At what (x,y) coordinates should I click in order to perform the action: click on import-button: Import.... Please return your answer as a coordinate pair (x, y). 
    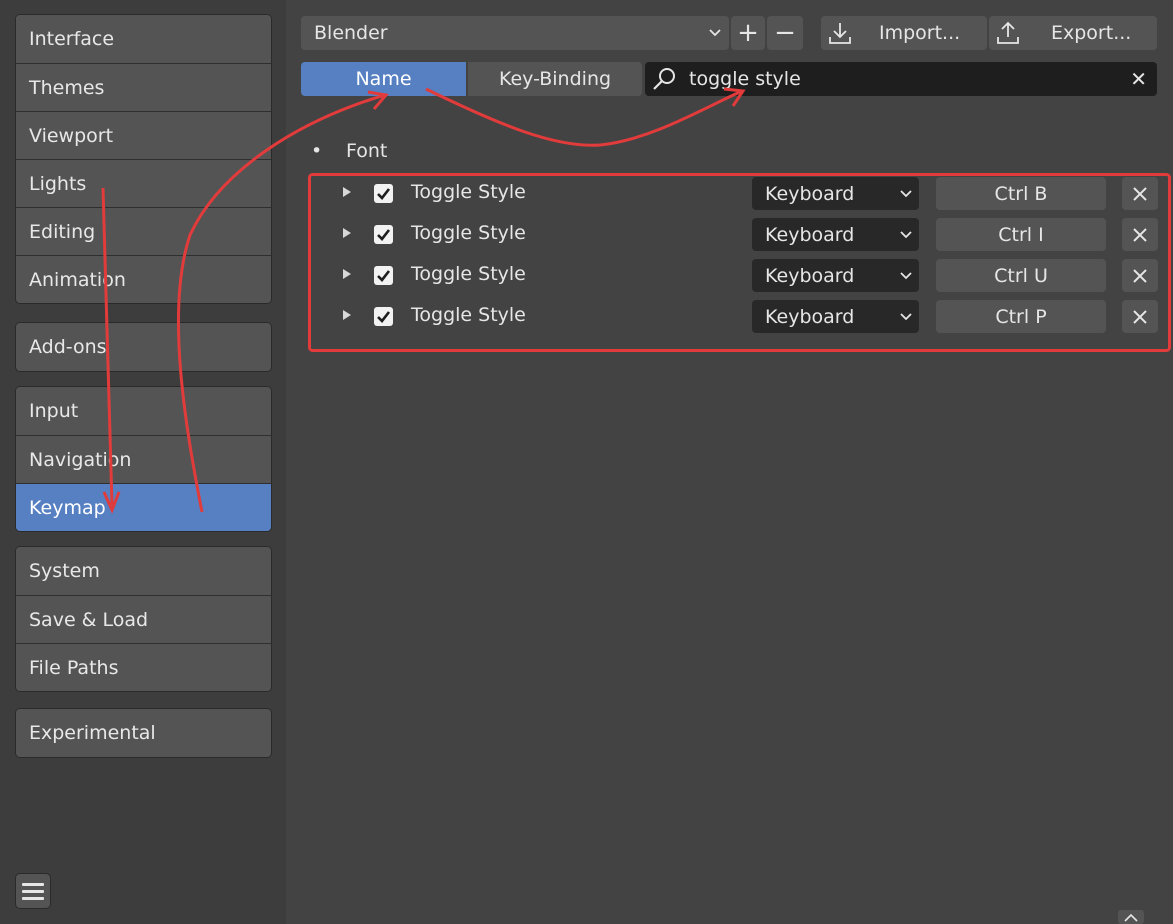
    Looking at the image, I should click on (904, 33).